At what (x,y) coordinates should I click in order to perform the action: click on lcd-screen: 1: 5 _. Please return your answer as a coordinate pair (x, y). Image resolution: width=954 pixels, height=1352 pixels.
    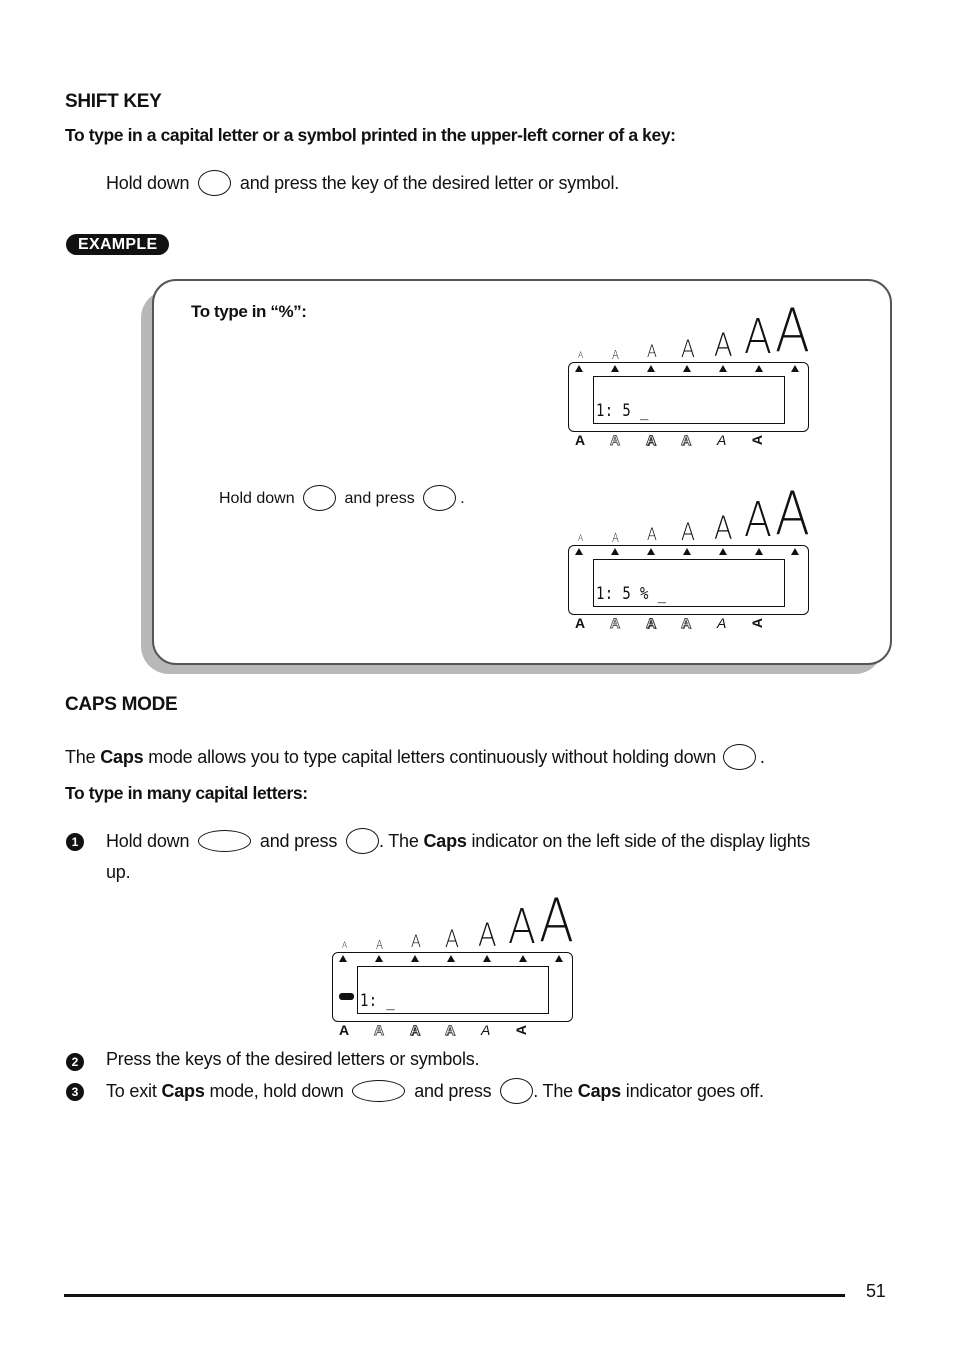
    Looking at the image, I should click on (689, 400).